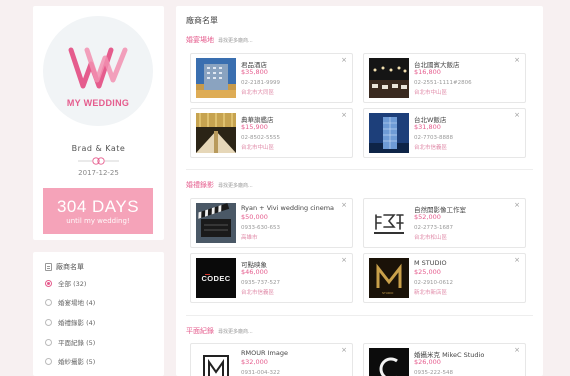  What do you see at coordinates (98, 173) in the screenshot?
I see `wedding-date: 2017-12-25` at bounding box center [98, 173].